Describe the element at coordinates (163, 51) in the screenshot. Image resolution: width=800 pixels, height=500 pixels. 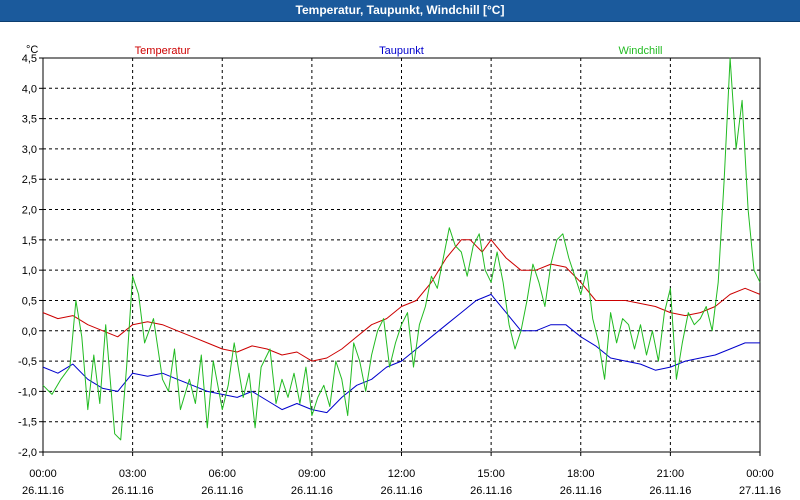
I see `legend-label-temperatur: Temperatur` at that location.